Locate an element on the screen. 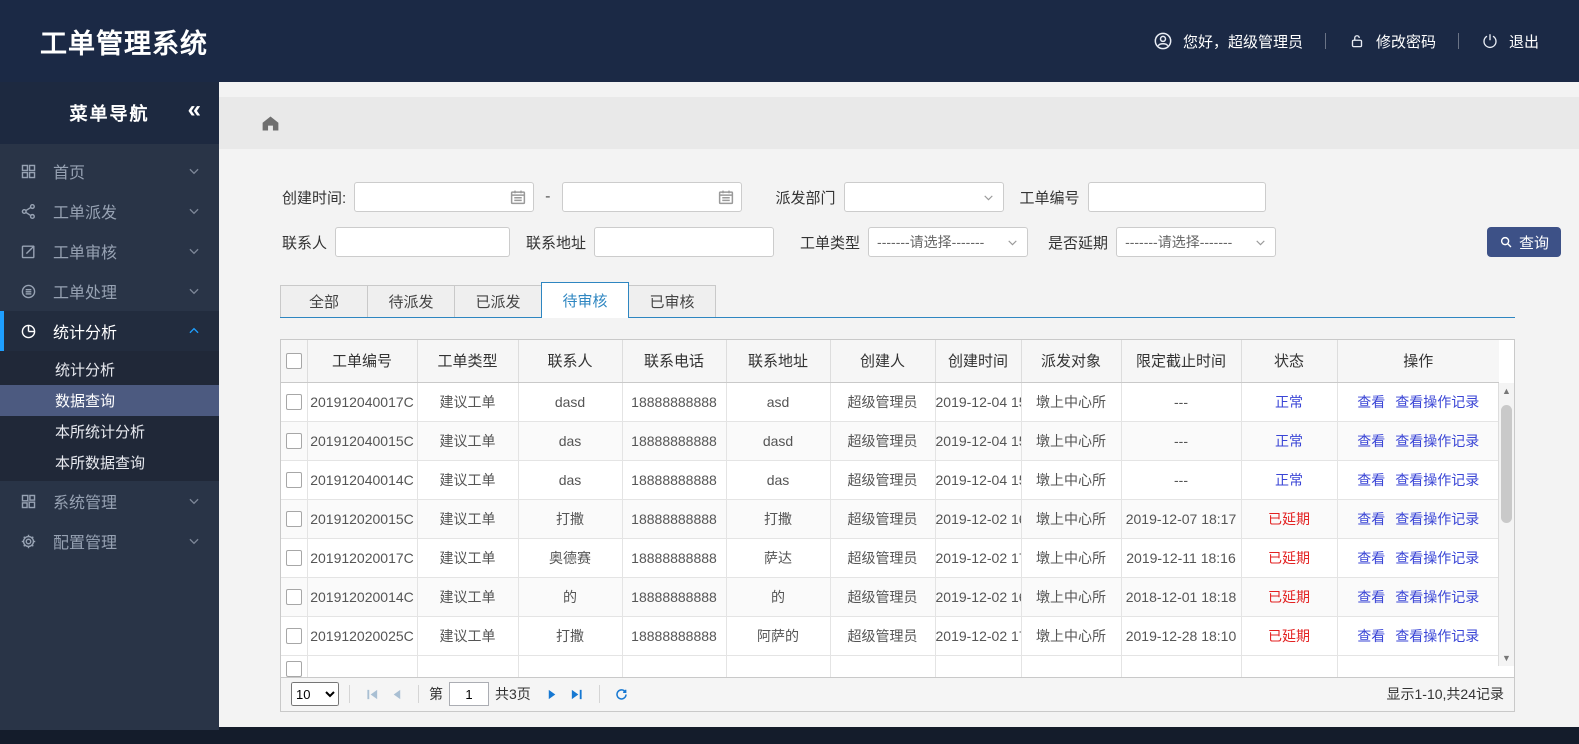  sidebar-item-config: 配置管理 is located at coordinates (109, 541).